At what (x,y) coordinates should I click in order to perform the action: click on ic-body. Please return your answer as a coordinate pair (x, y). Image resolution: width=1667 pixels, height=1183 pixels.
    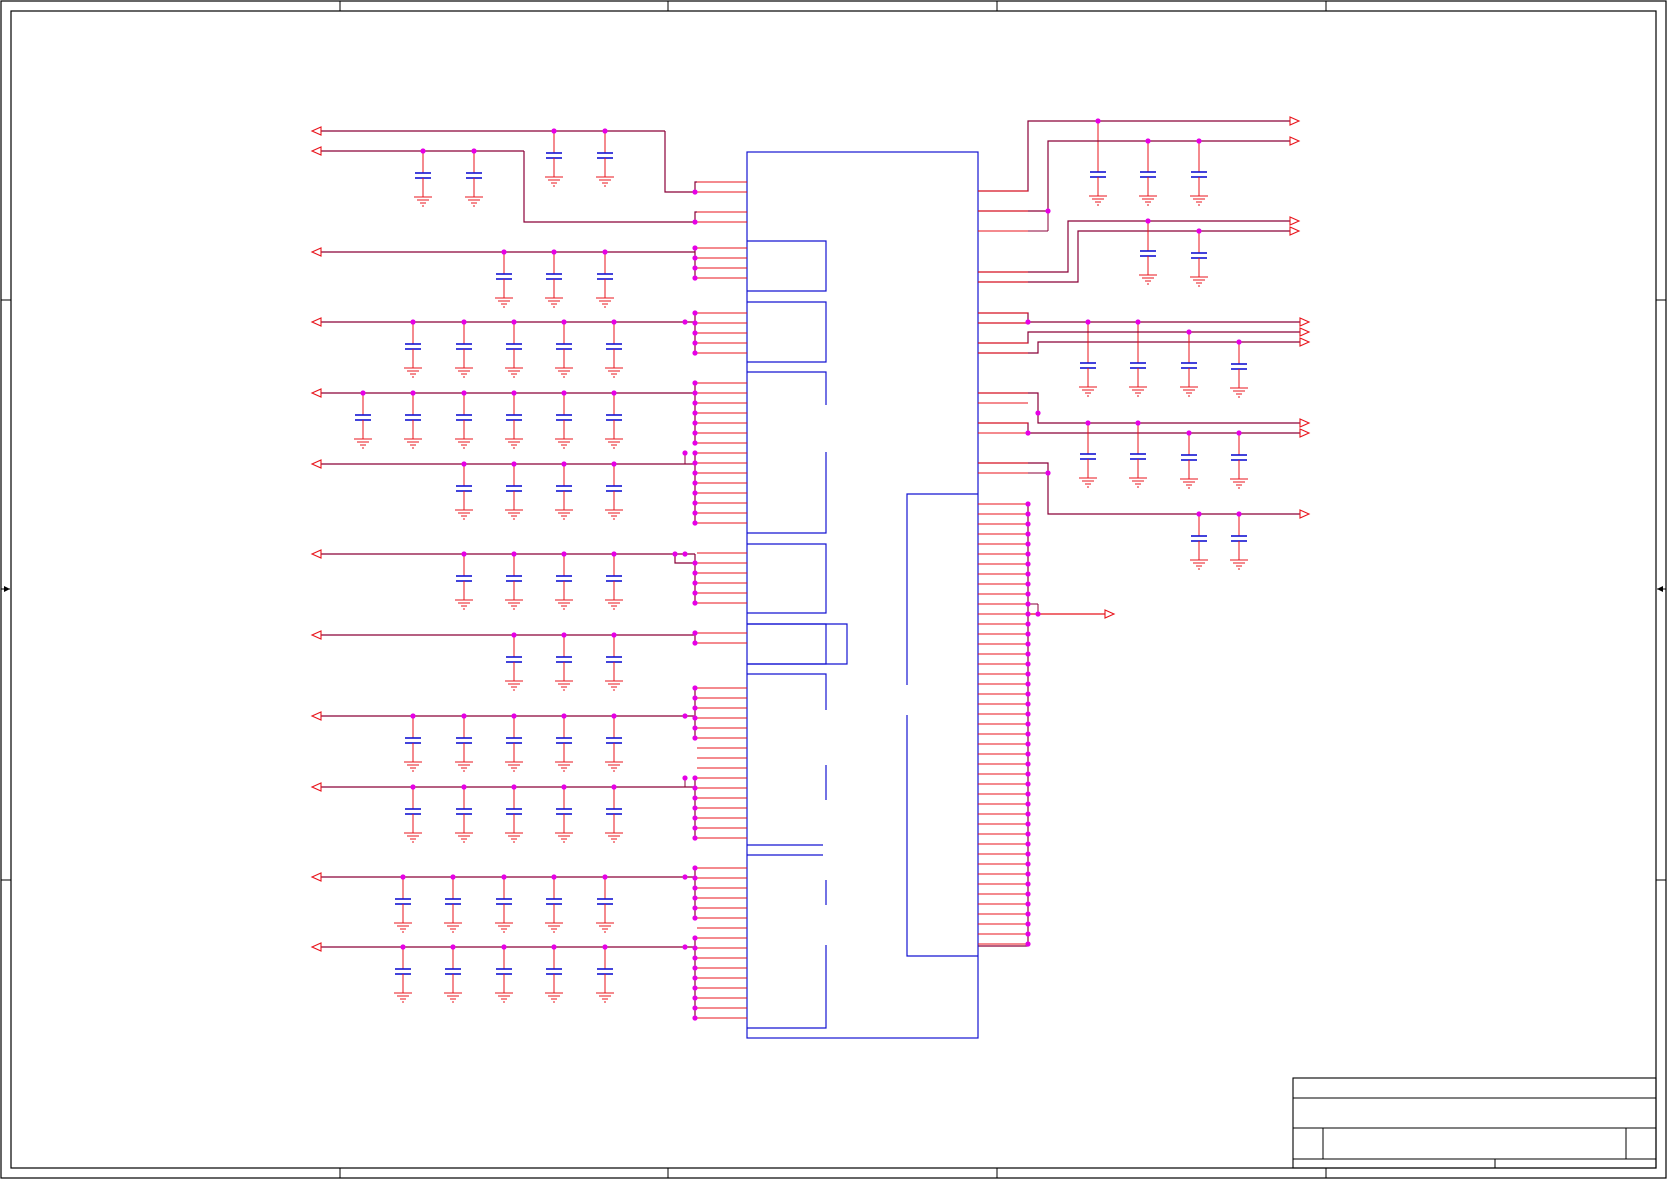
    Looking at the image, I should click on (862, 595).